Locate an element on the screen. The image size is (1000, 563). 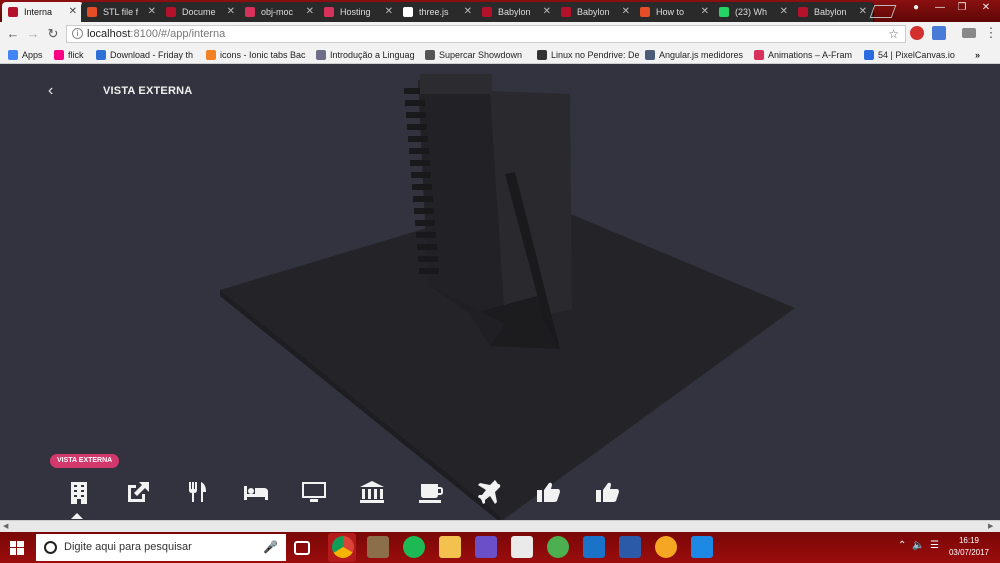
menu-icon: ⋮ is located at coordinates (991, 33).